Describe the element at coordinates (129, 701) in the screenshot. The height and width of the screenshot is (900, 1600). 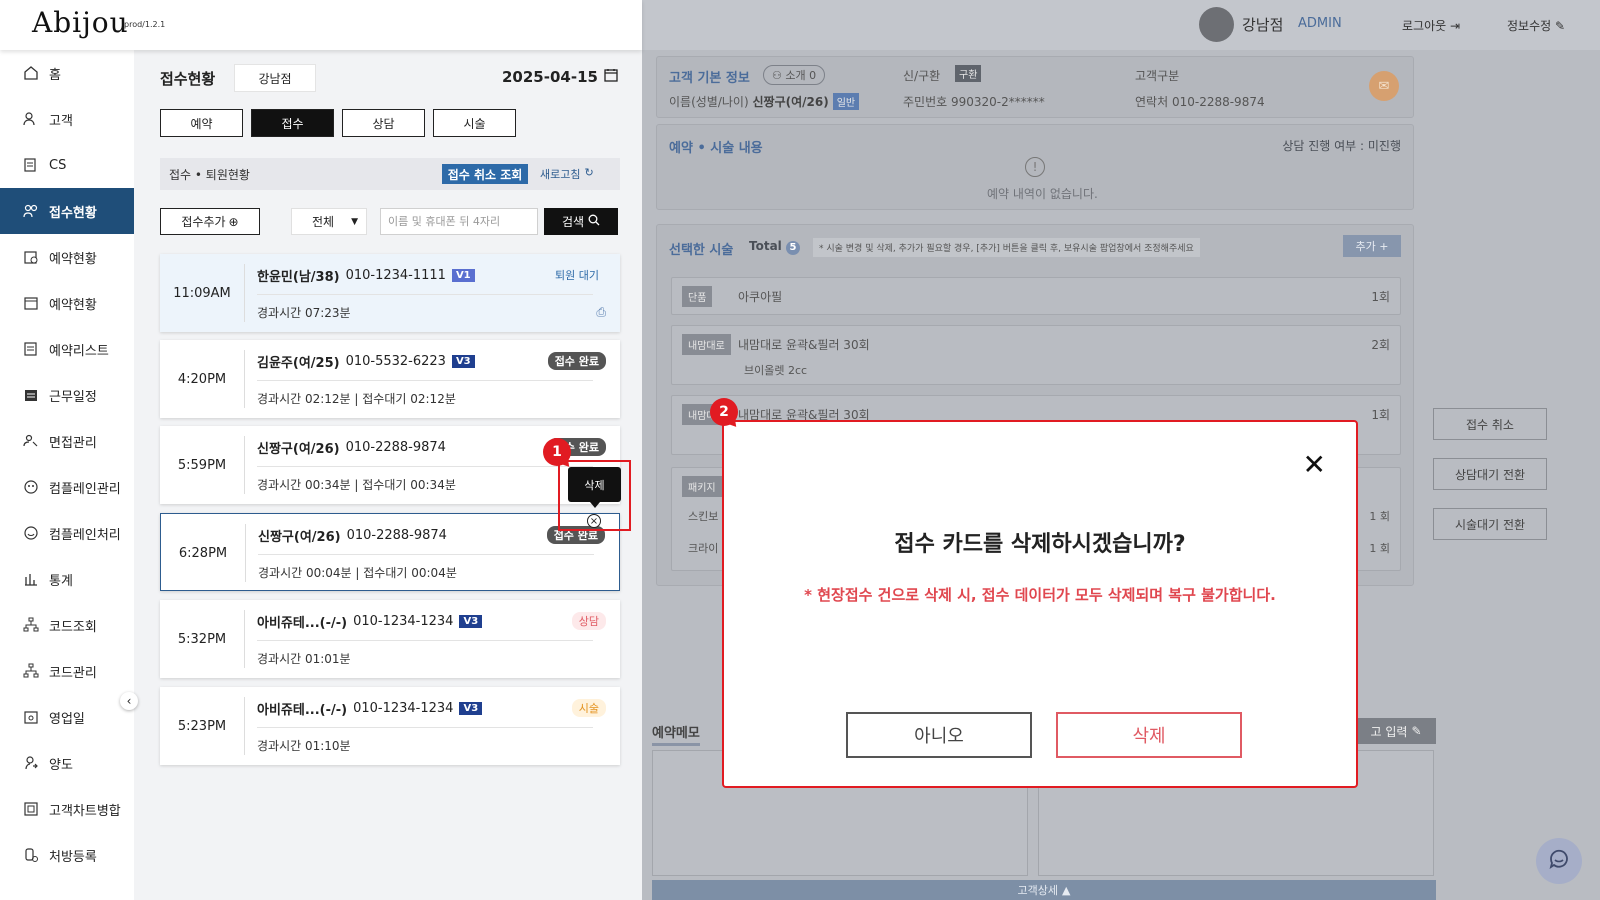
I see `sidebar-collapse-button: ‹` at that location.